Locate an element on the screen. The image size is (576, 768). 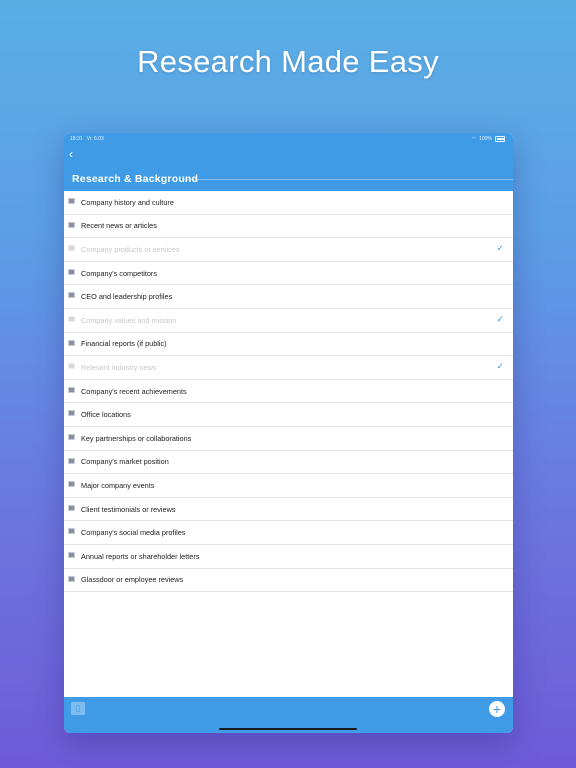
list-item-label: Recent news or articles is located at coordinates (119, 226).